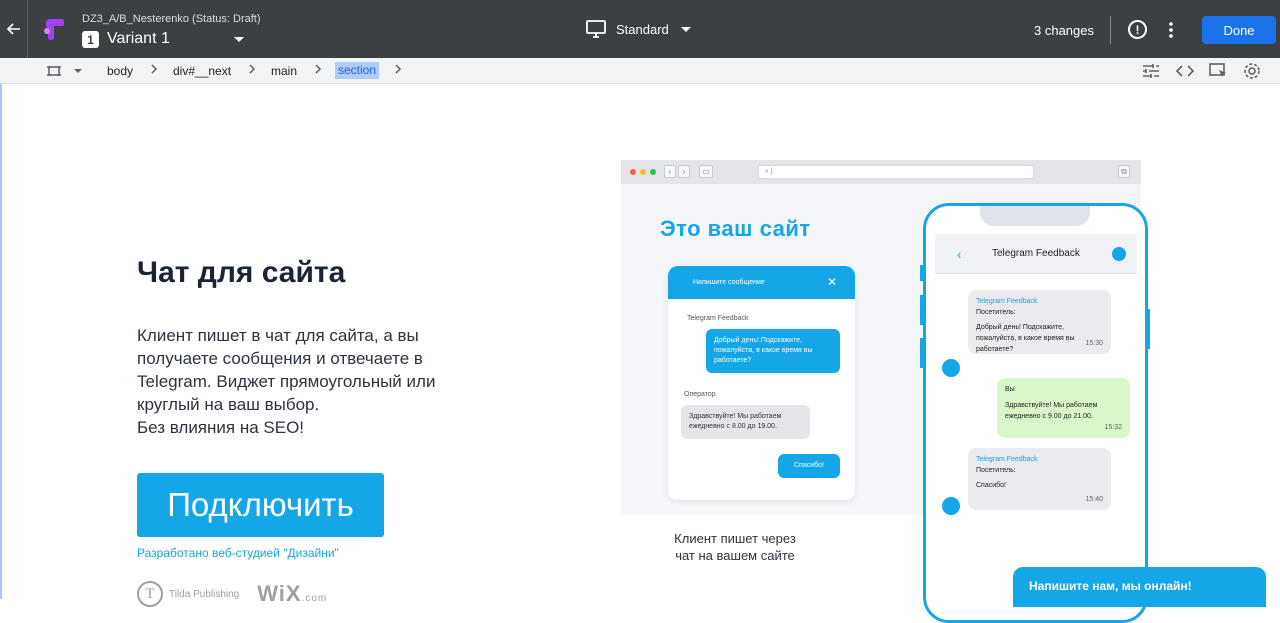  Describe the element at coordinates (1239, 30) in the screenshot. I see `done-button: Done` at that location.